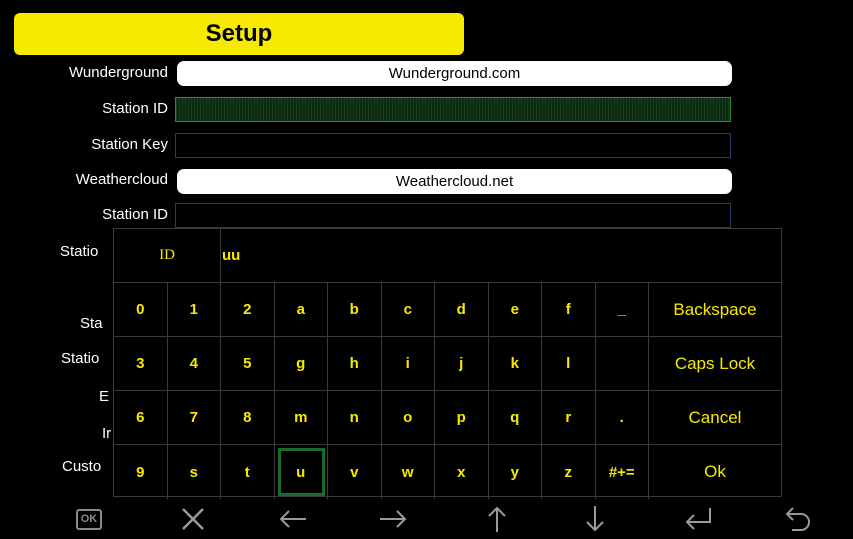 The image size is (853, 539). I want to click on key-0: 0, so click(141, 310).